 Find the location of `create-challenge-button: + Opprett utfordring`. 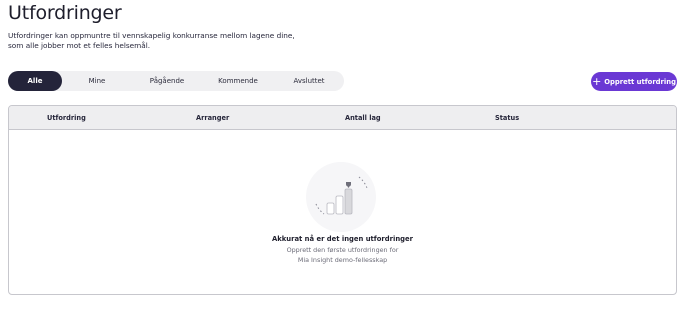

create-challenge-button: + Opprett utfordring is located at coordinates (634, 81).